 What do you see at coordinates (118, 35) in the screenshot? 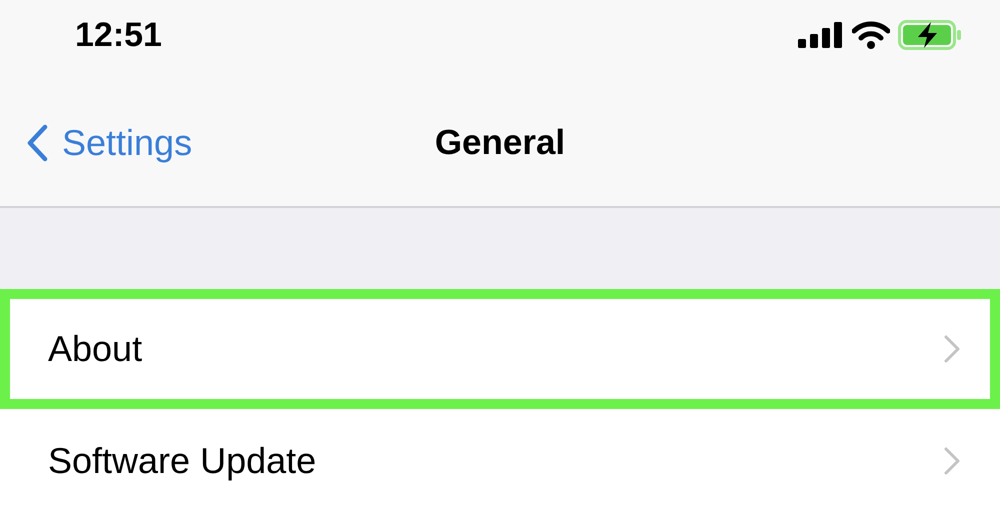
I see `status-time: 12:51` at bounding box center [118, 35].